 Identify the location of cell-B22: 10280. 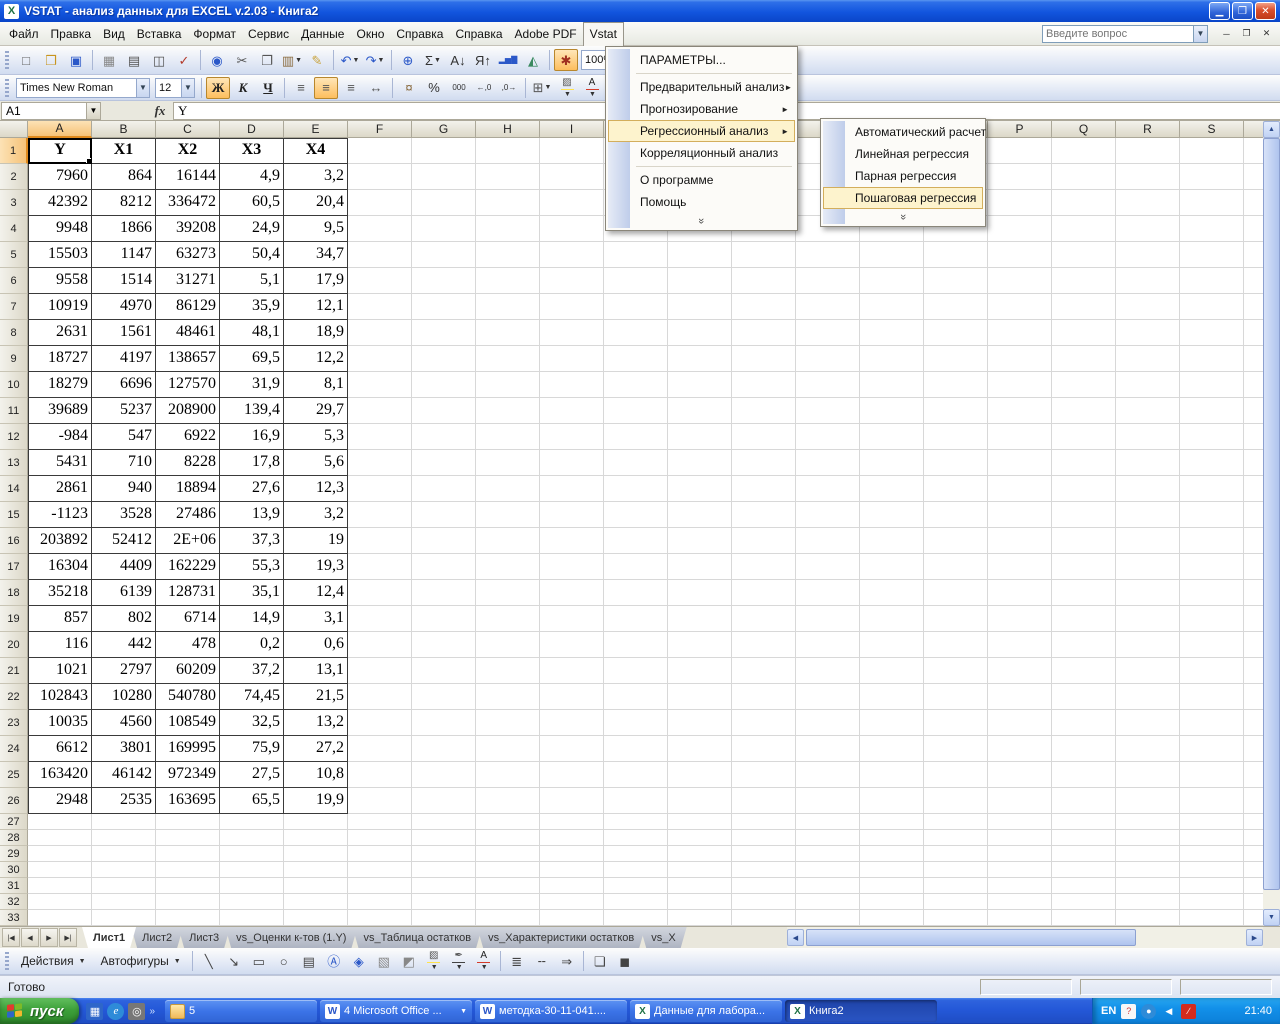
(124, 697).